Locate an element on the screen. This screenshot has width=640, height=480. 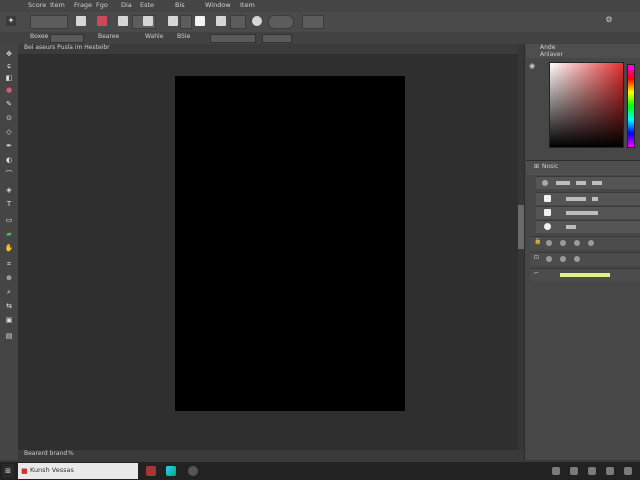
menu-item: Dia is located at coordinates (126, 5).